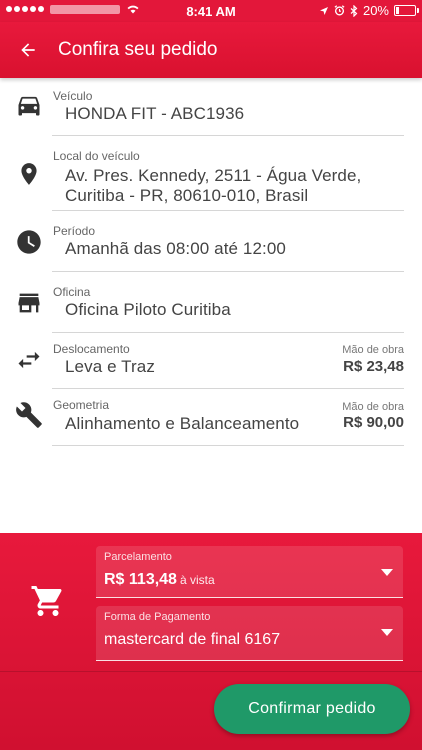 The height and width of the screenshot is (750, 422). I want to click on installments-value: R$ 113,48 à vista, so click(159, 580).